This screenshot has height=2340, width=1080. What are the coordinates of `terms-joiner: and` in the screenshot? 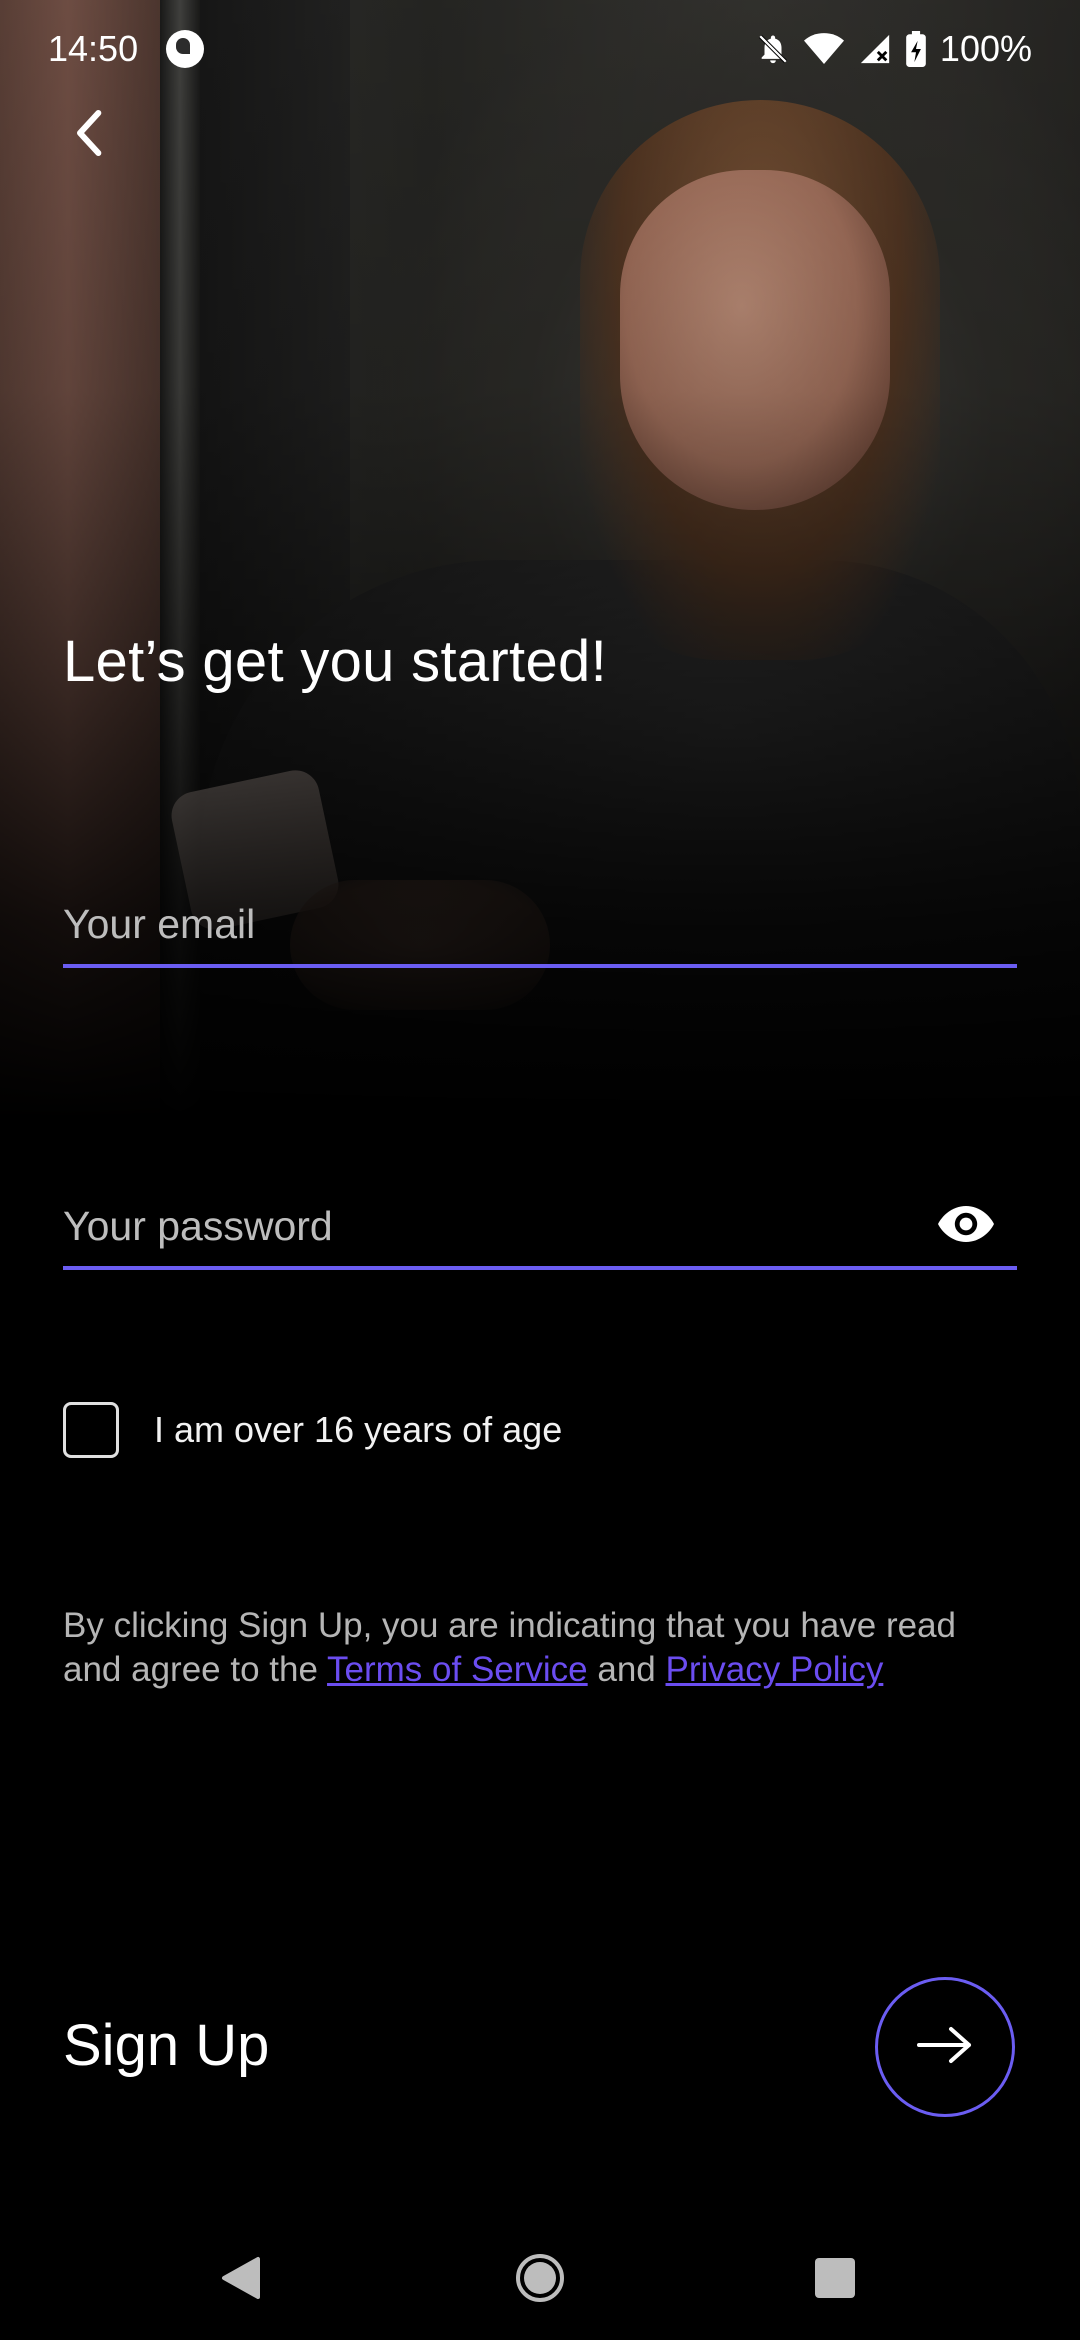 It's located at (626, 1669).